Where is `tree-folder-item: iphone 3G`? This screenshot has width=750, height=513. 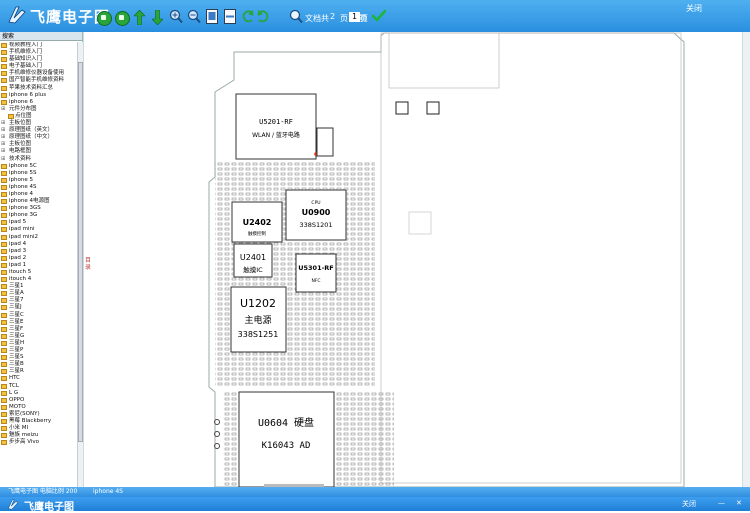
tree-folder-item: iphone 3G is located at coordinates (38, 215).